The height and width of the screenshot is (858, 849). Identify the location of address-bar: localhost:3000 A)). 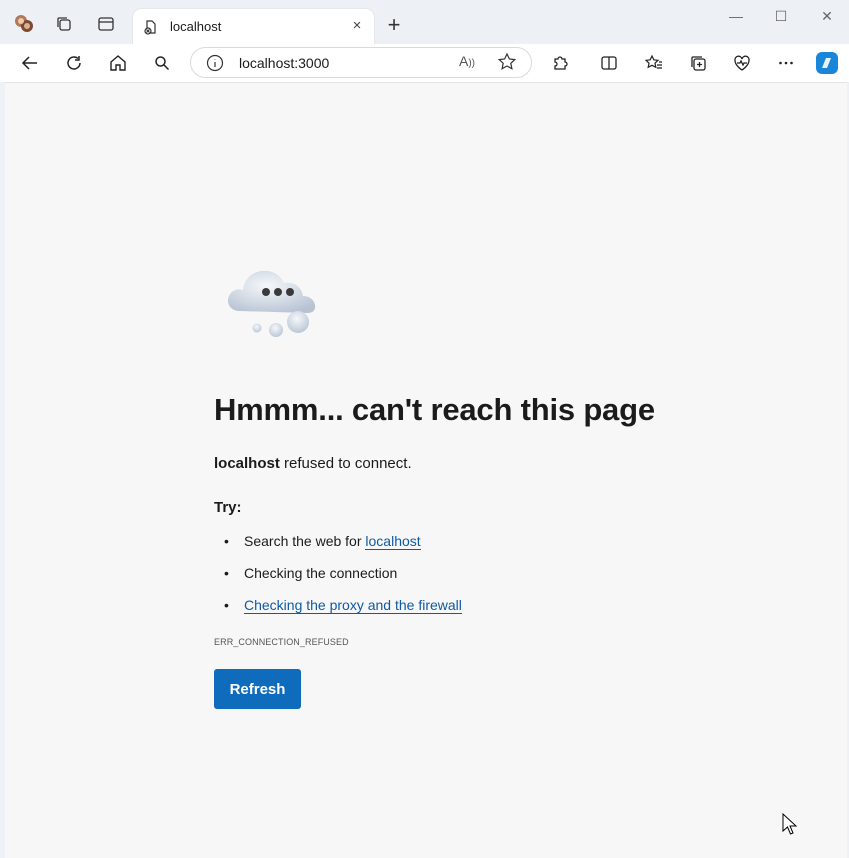
(361, 62).